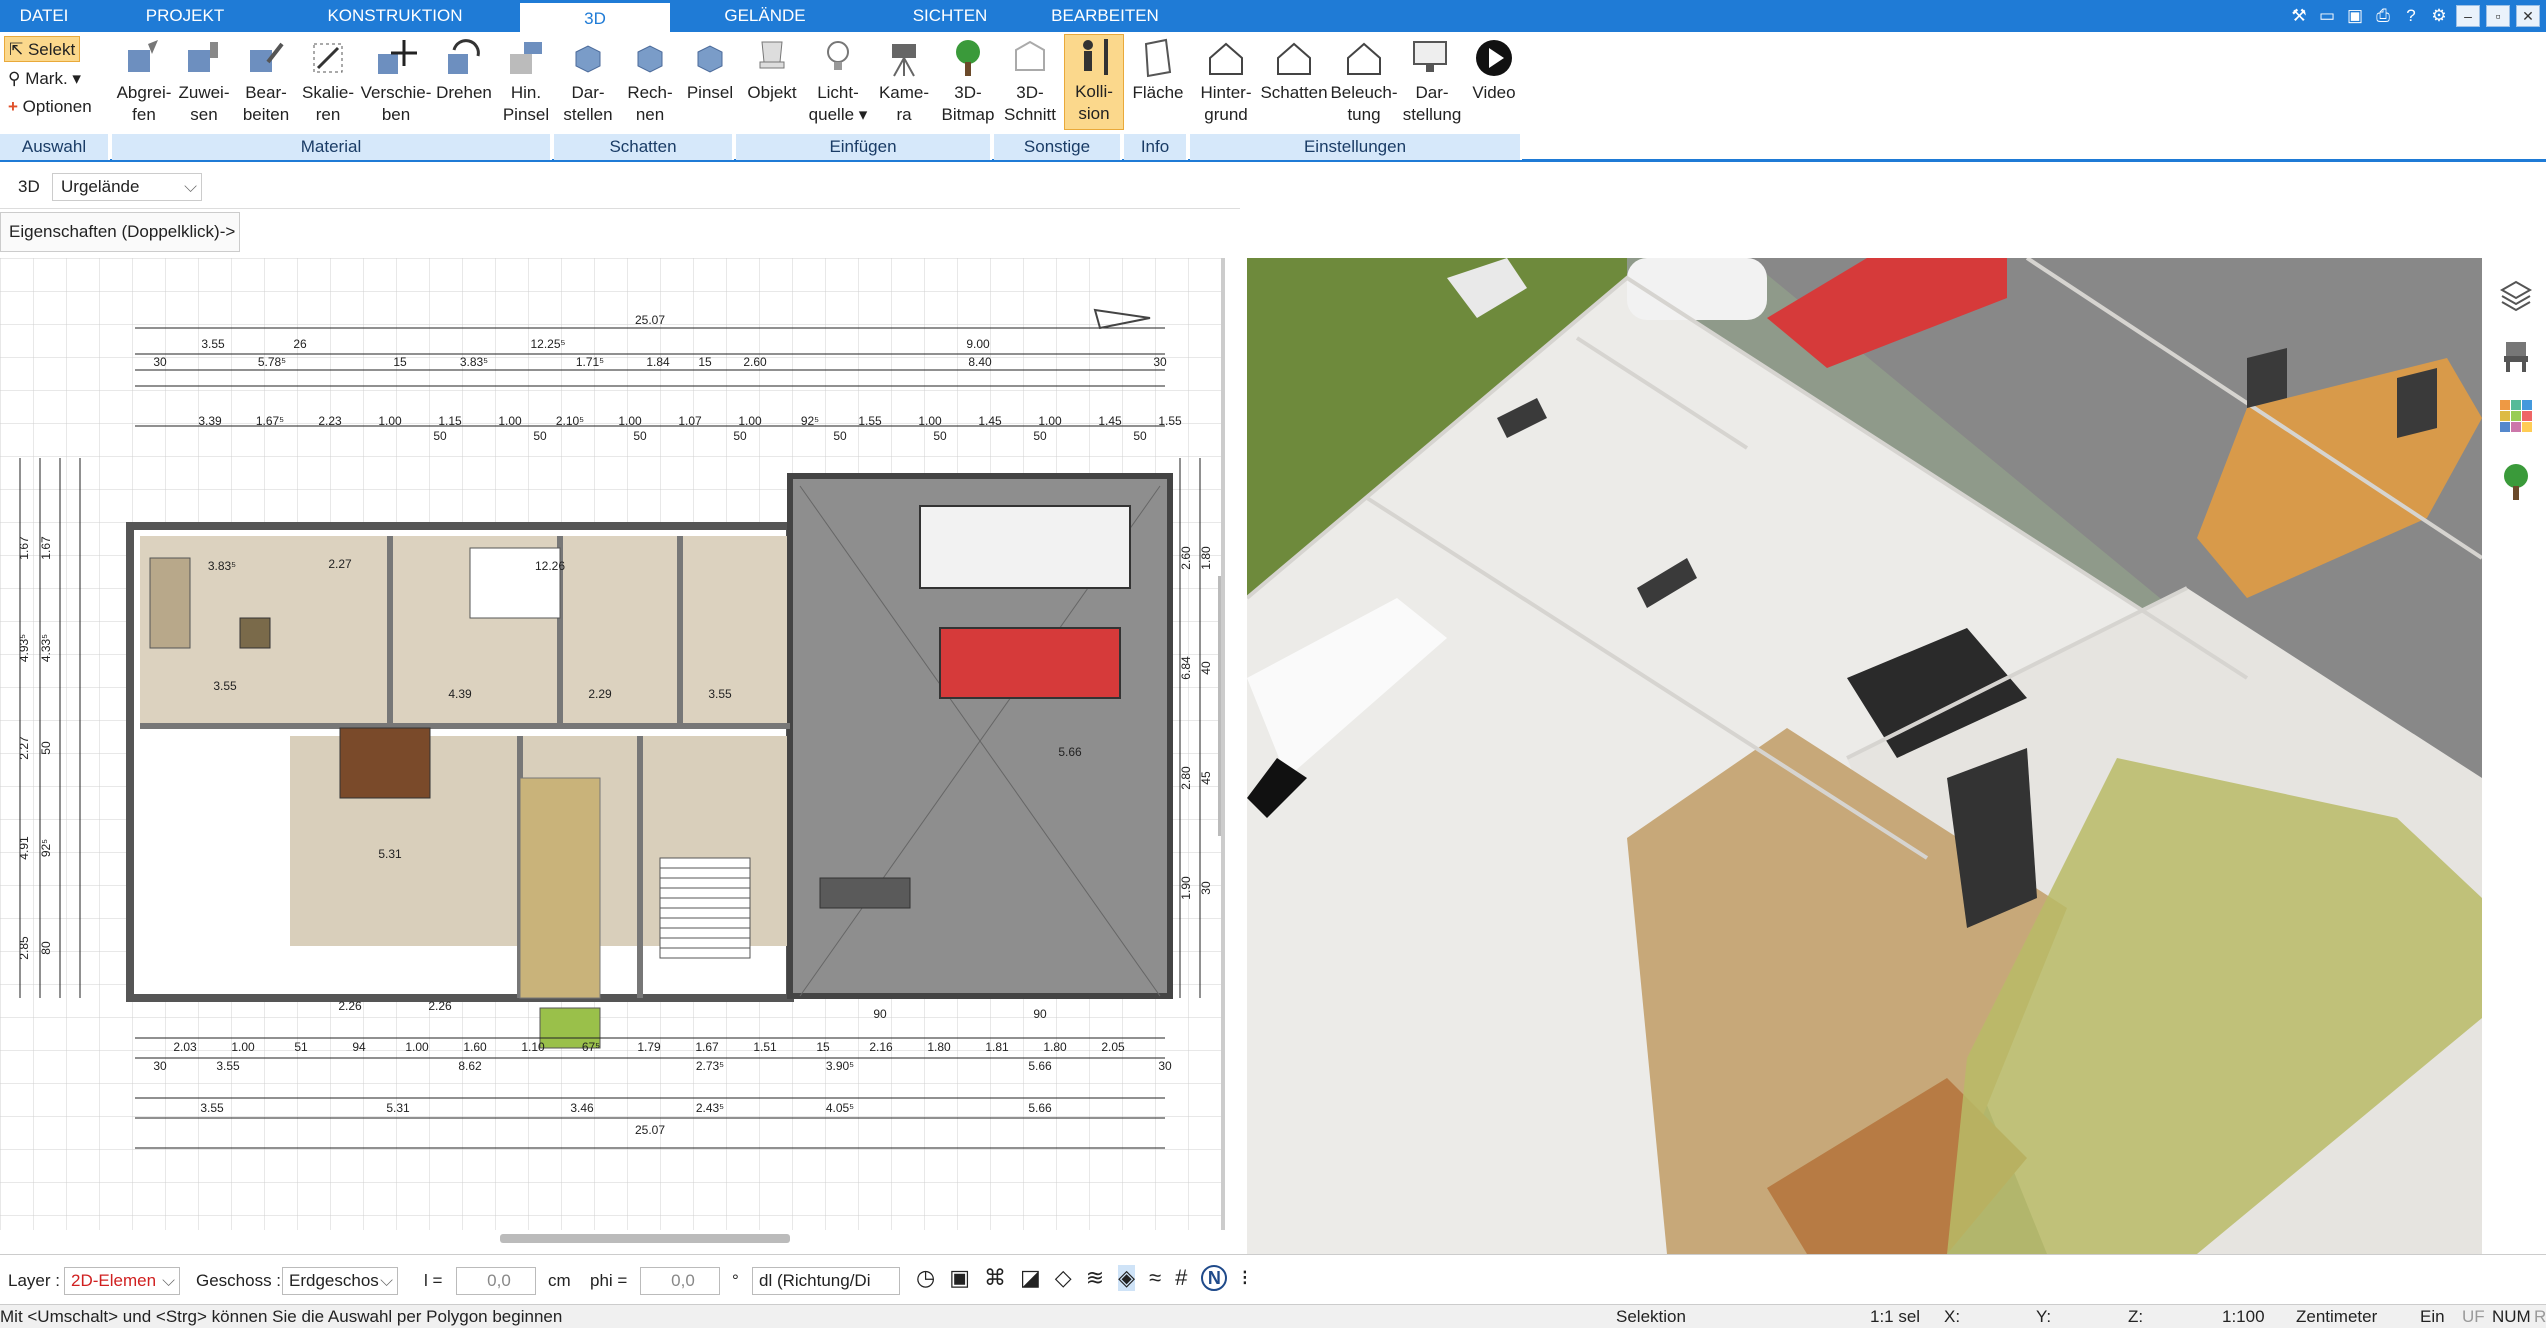 The height and width of the screenshot is (1329, 2546). What do you see at coordinates (2528, 16) in the screenshot?
I see `close-button: ✕` at bounding box center [2528, 16].